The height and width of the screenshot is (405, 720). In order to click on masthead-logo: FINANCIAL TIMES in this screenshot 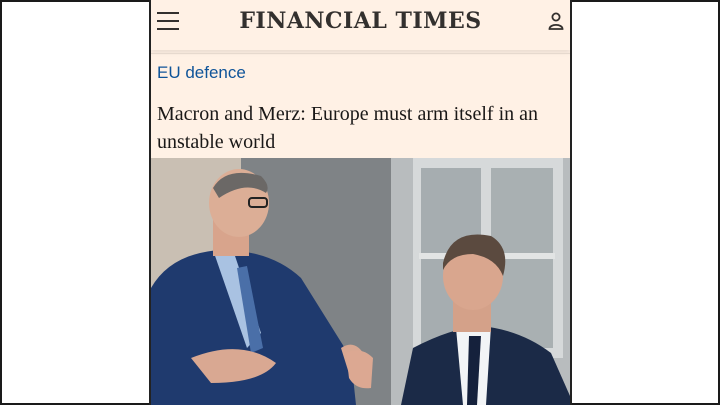, I will do `click(360, 21)`.